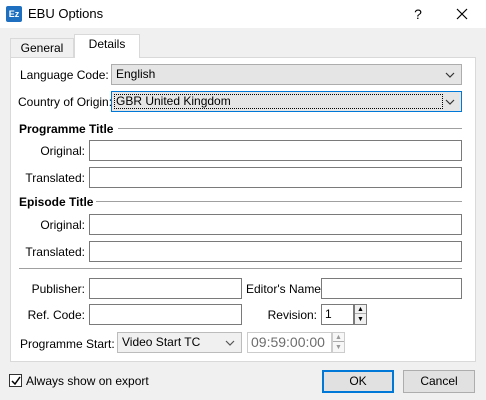 The image size is (486, 400). Describe the element at coordinates (65, 102) in the screenshot. I see `country-of-origin-label: Country of Origin:` at that location.